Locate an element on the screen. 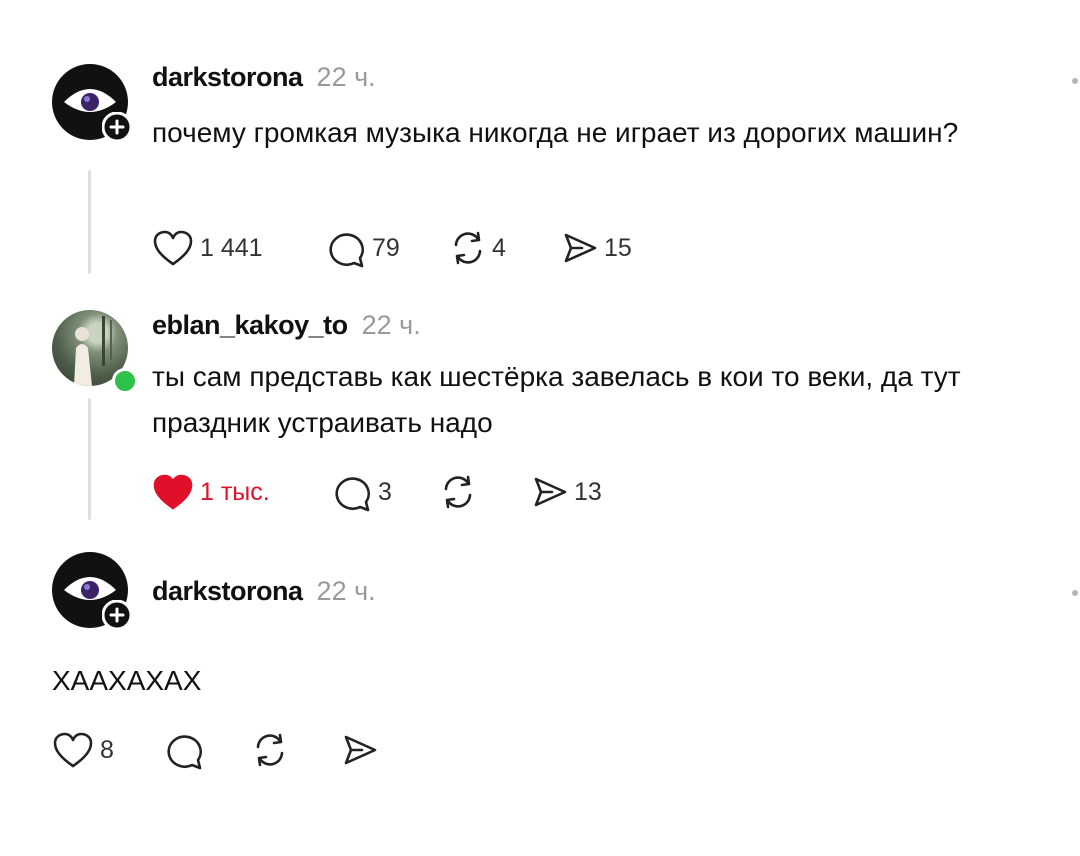  heart-filled-icon is located at coordinates (173, 492).